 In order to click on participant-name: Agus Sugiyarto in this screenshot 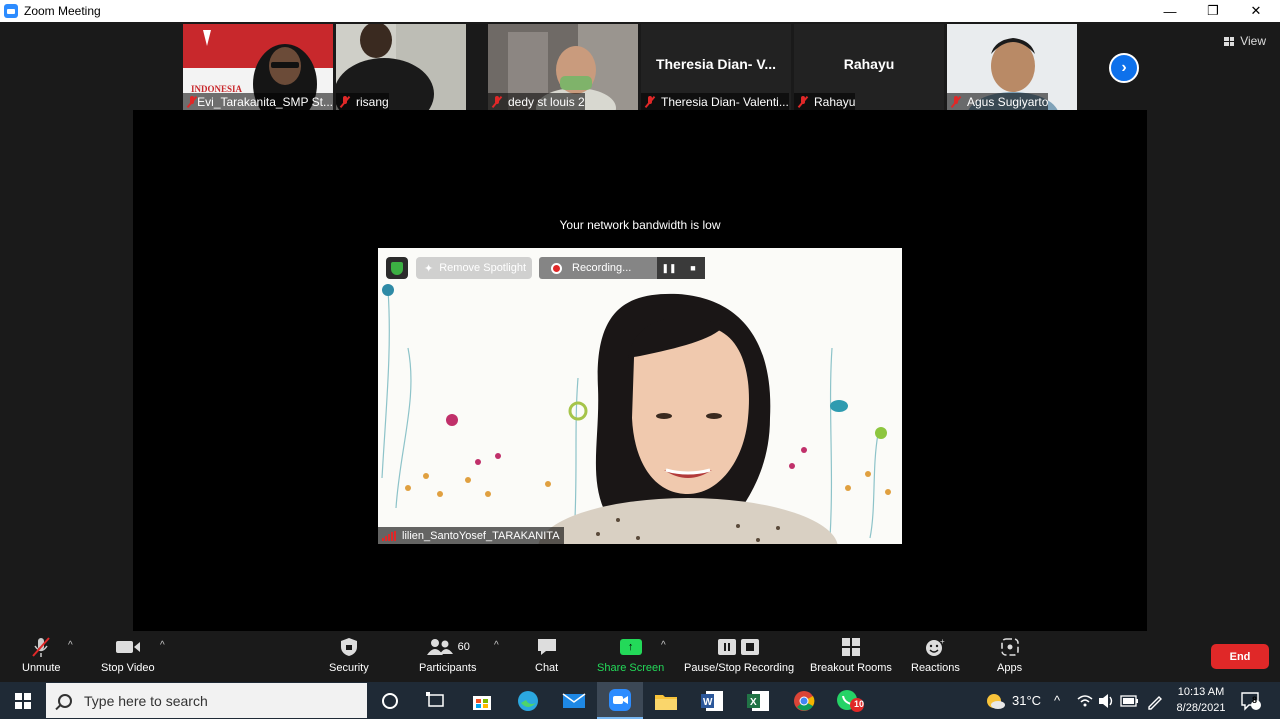, I will do `click(998, 101)`.